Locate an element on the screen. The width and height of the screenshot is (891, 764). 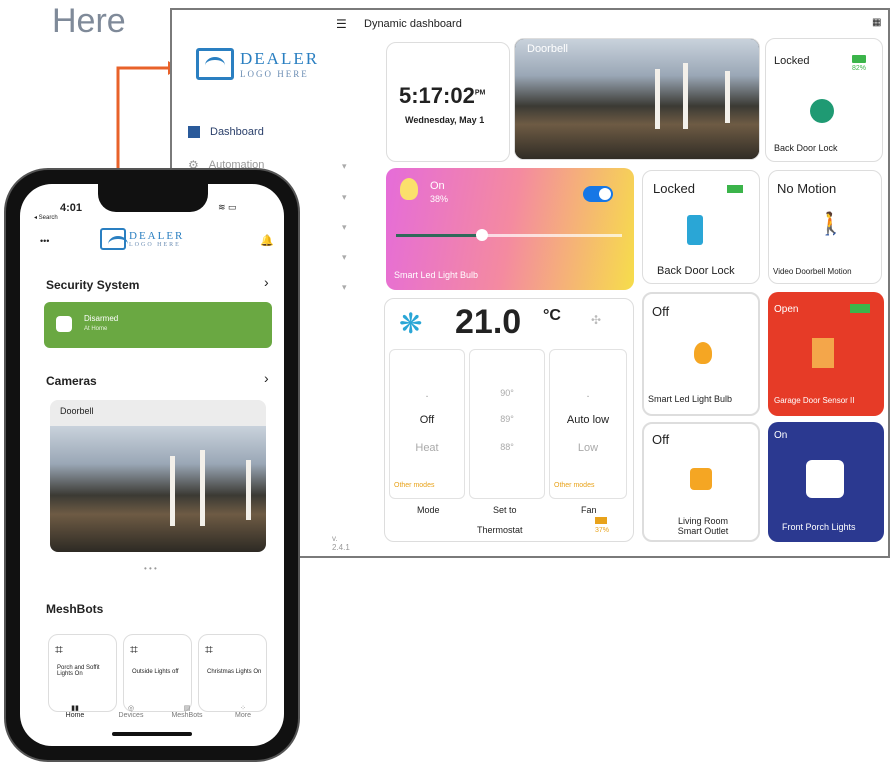
fan-label: Fan is located at coordinates (589, 510).